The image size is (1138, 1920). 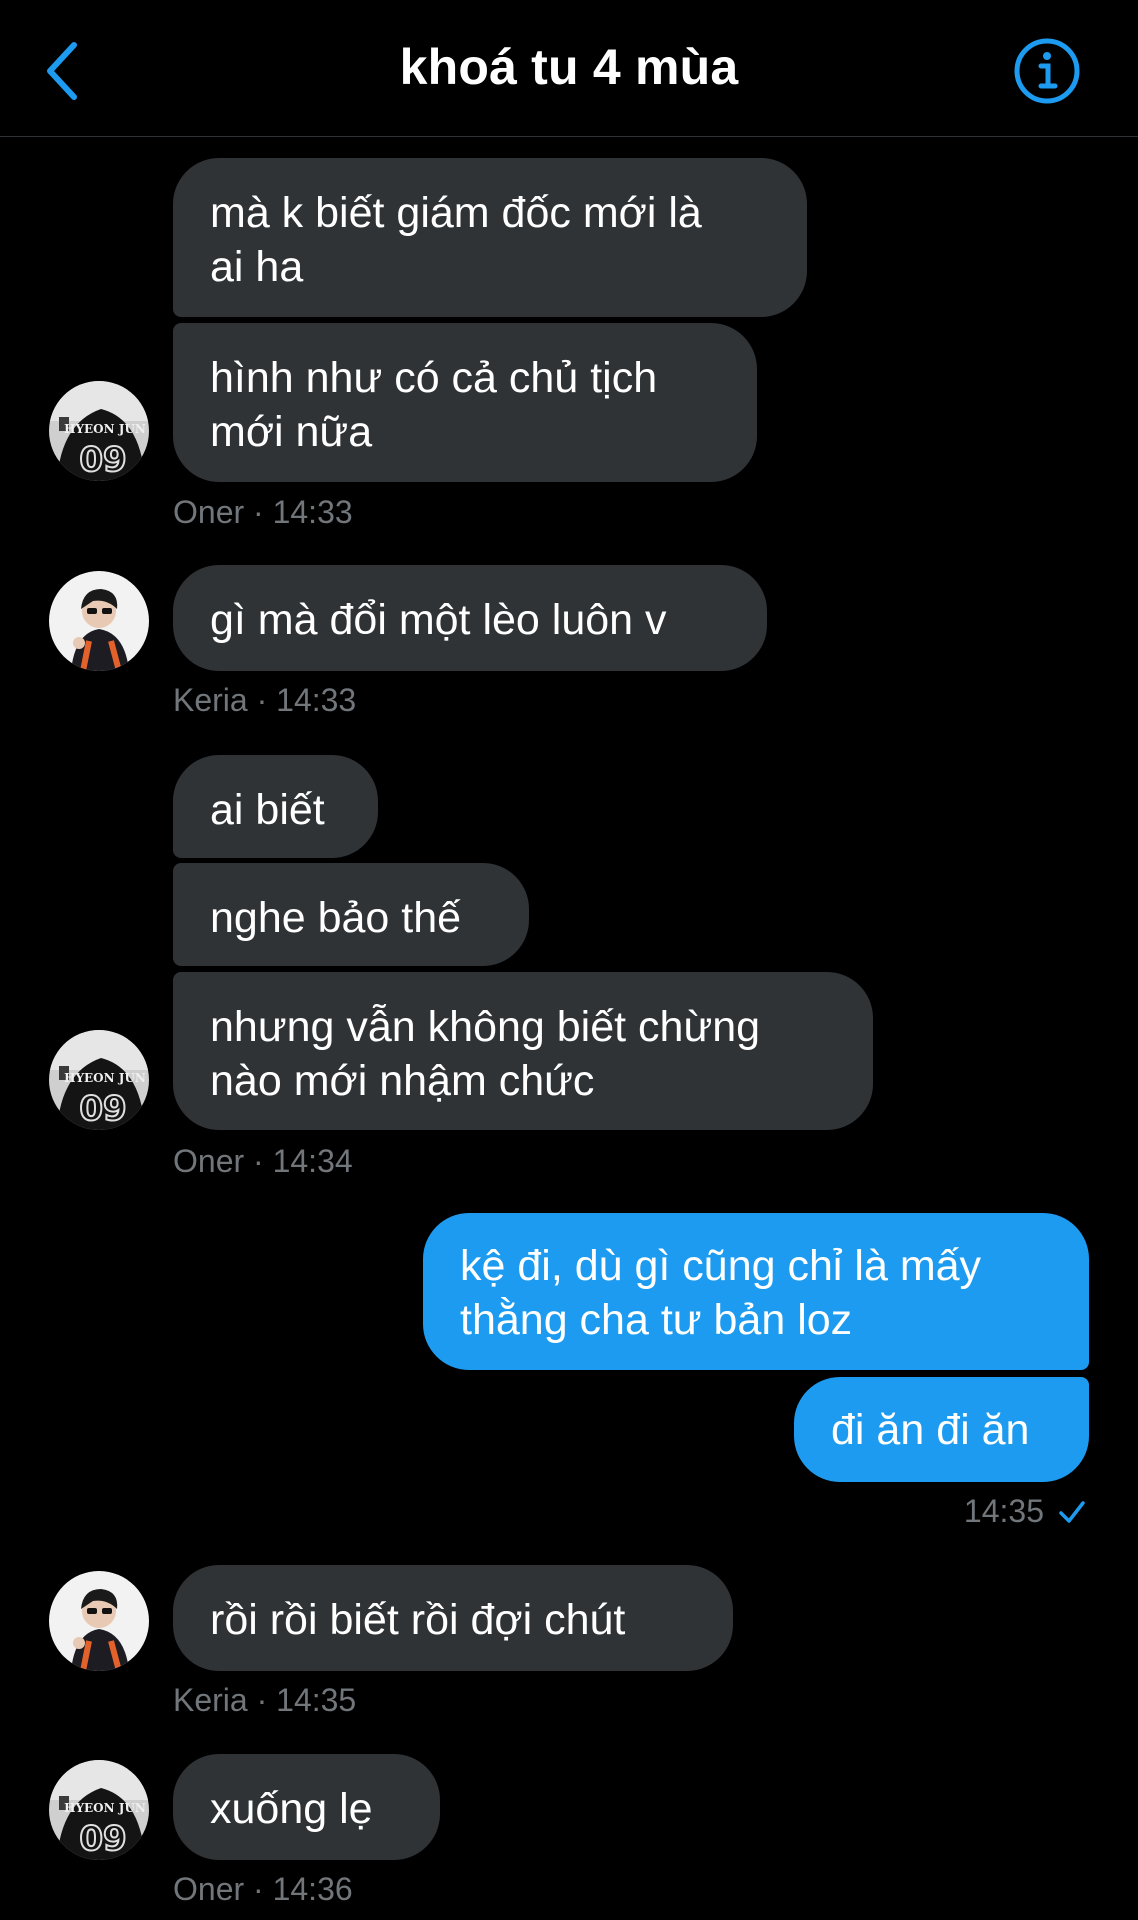 What do you see at coordinates (265, 1700) in the screenshot?
I see `message-meta: Keria · 14:35` at bounding box center [265, 1700].